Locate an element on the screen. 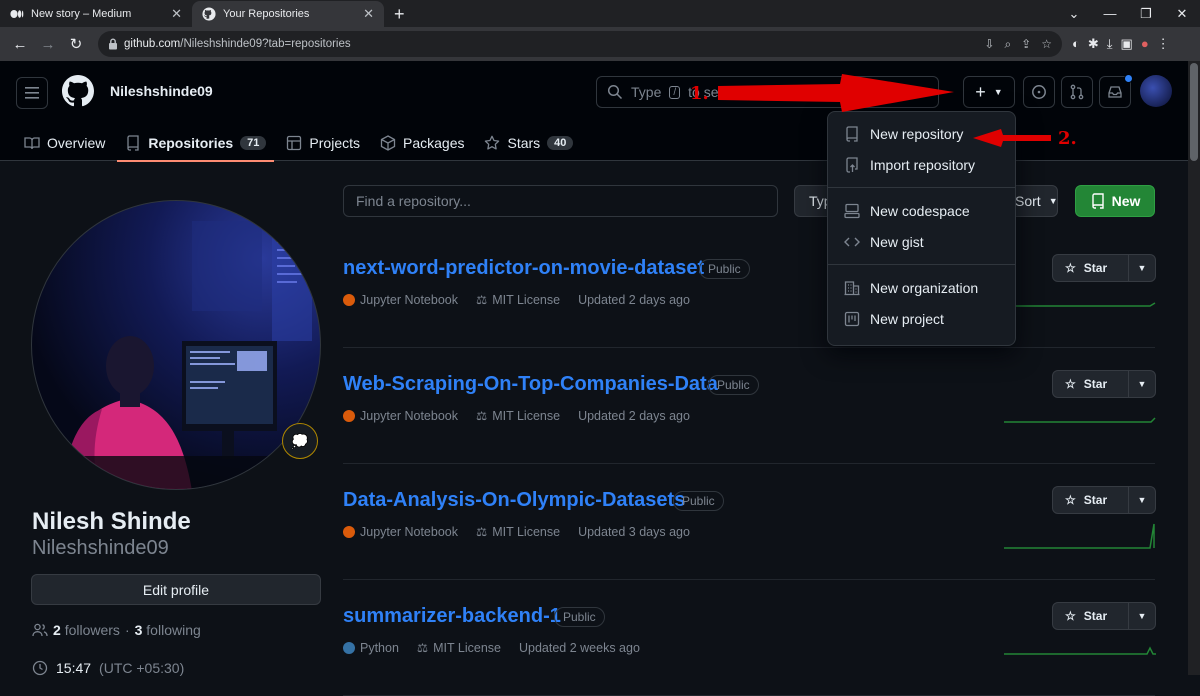 This screenshot has height=696, width=1200. repo-icon is located at coordinates (1097, 201).